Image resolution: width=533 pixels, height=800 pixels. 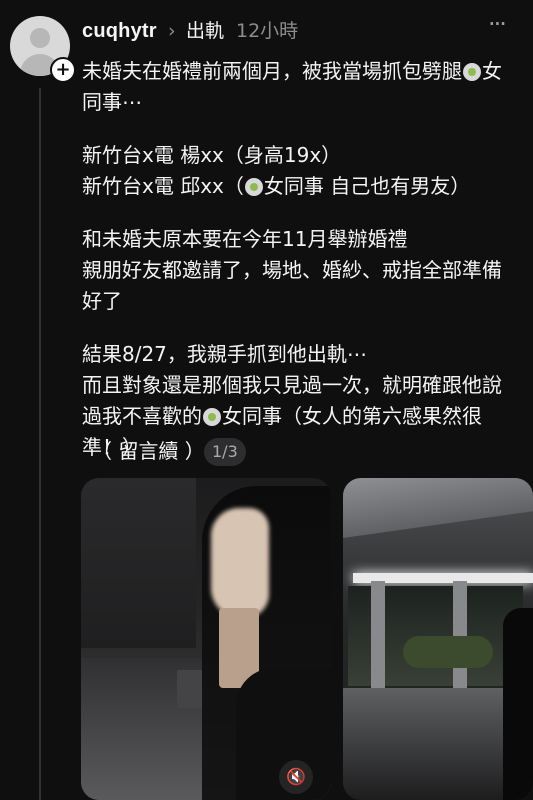 I want to click on photo-person, so click(x=518, y=704).